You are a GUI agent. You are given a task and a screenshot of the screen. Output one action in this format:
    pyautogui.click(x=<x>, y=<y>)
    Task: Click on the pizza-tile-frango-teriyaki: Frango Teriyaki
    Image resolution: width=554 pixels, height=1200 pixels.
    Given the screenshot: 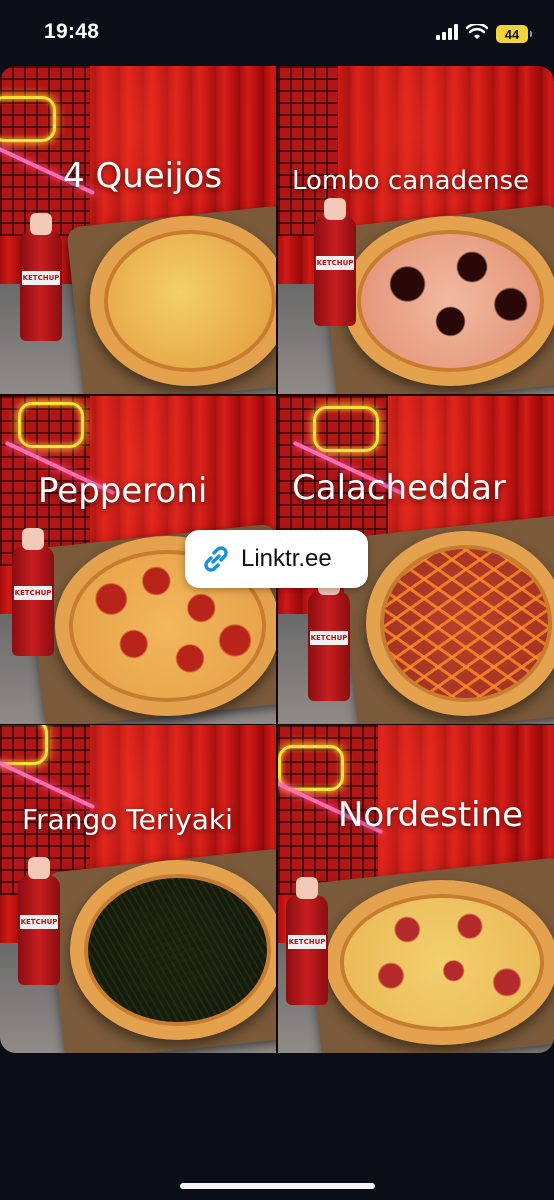 What is the action you would take?
    pyautogui.click(x=138, y=889)
    